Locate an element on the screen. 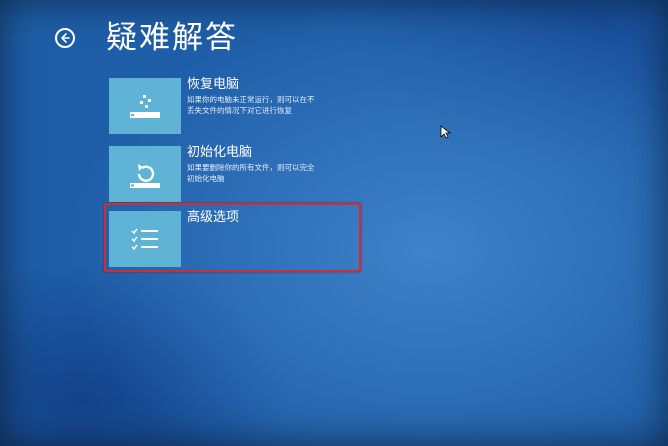 The image size is (668, 446). refresh-pc-icon is located at coordinates (145, 106).